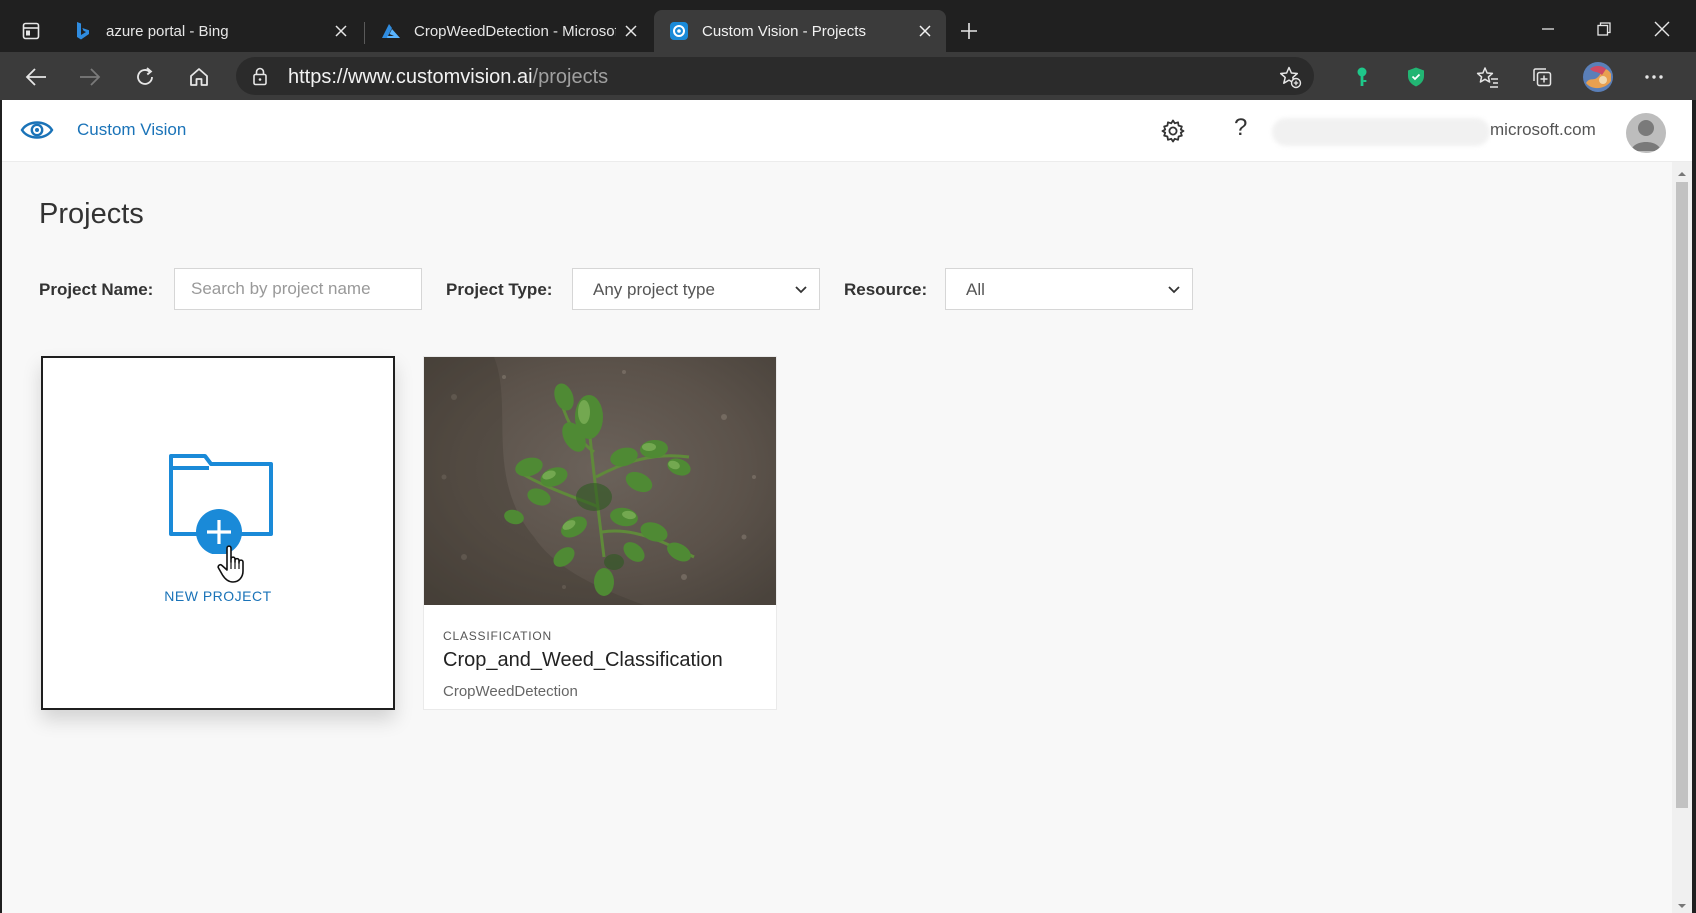 Image resolution: width=1696 pixels, height=913 pixels. I want to click on user-avatar-icon, so click(1646, 133).